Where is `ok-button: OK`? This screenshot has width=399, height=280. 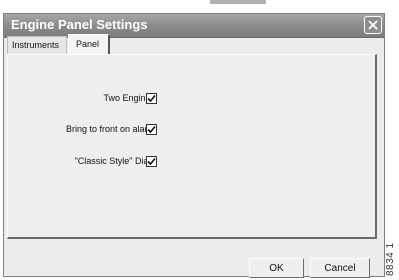
ok-button: OK is located at coordinates (276, 268).